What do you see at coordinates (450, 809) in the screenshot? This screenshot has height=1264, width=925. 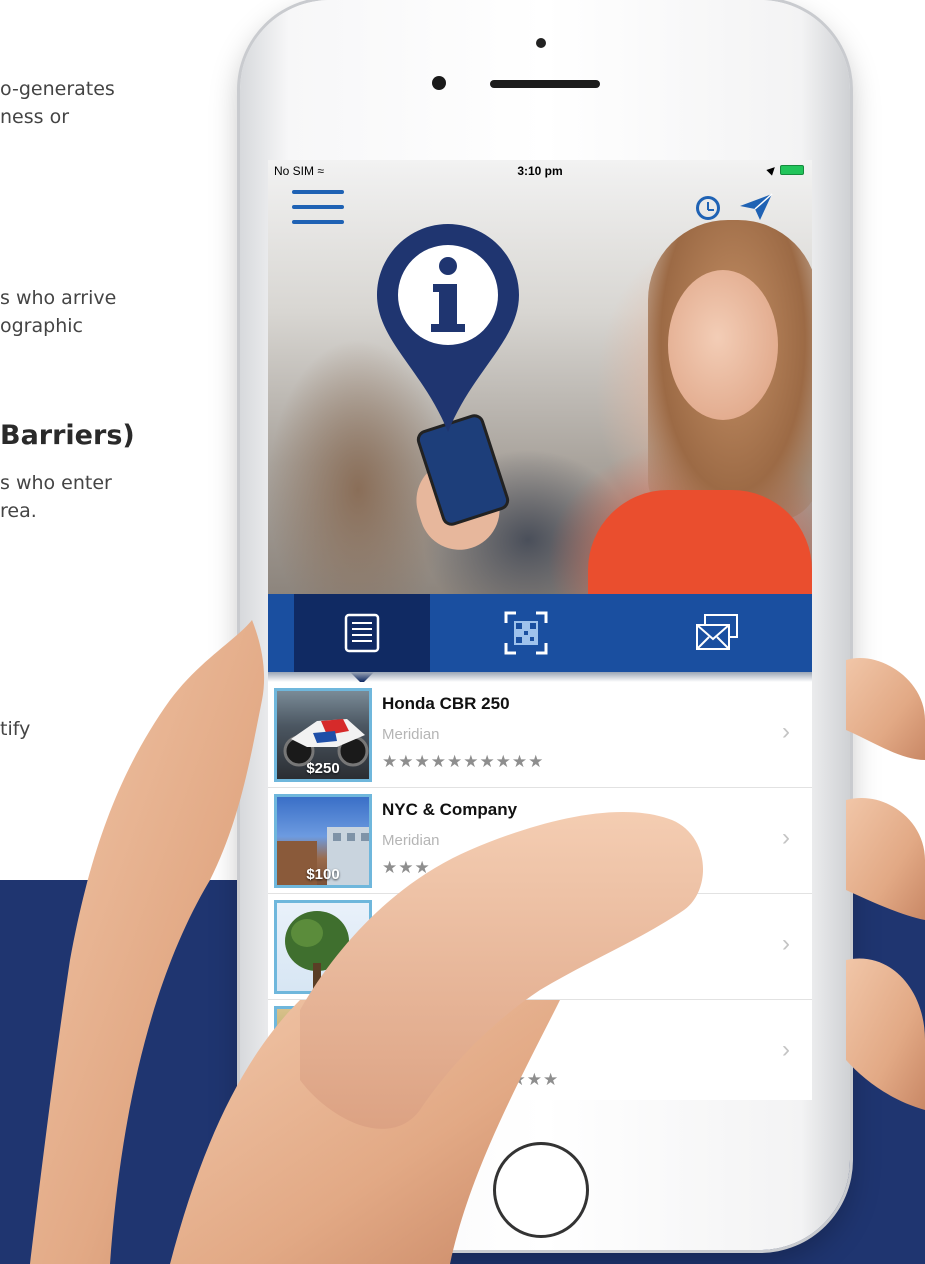 I see `item-title: NYC & Company` at bounding box center [450, 809].